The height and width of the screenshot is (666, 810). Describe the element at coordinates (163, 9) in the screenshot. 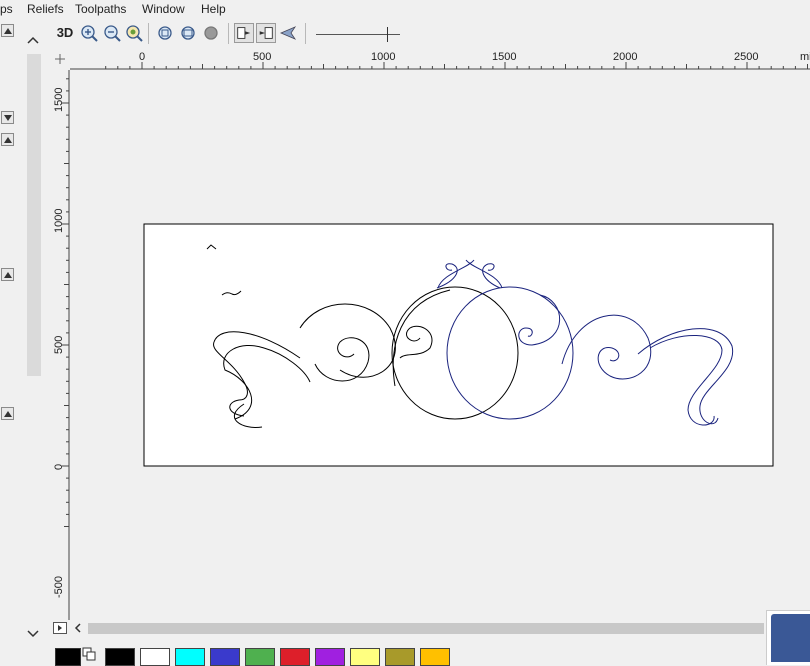

I see `menu-window: Window` at that location.